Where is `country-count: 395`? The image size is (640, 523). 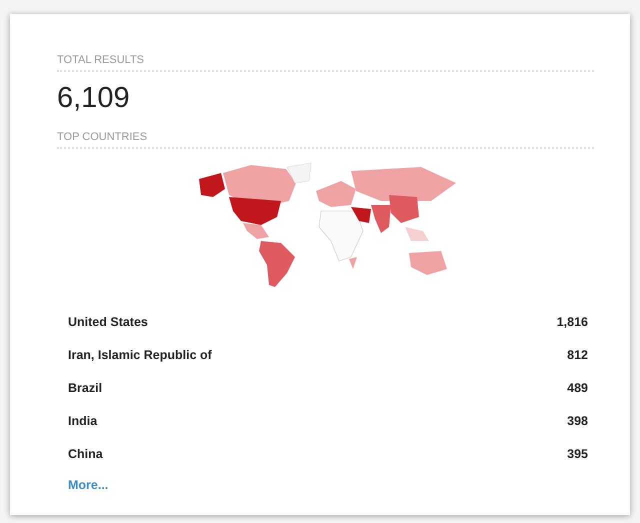 country-count: 395 is located at coordinates (577, 453).